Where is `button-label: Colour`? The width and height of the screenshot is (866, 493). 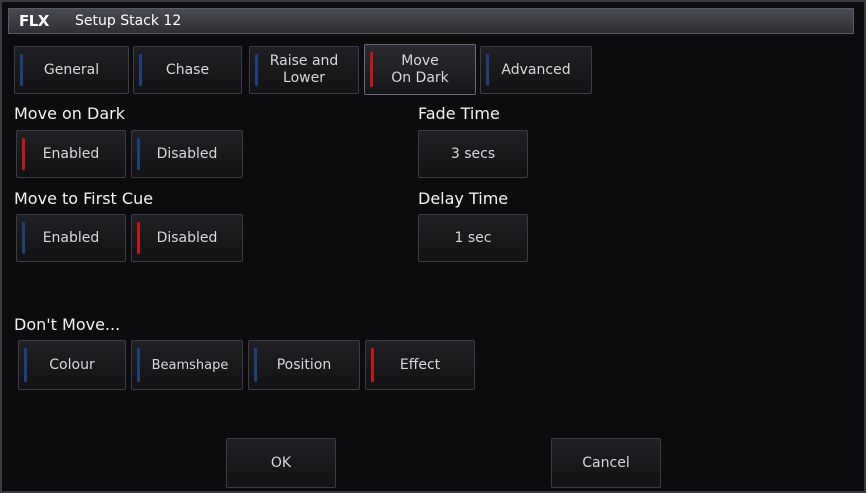
button-label: Colour is located at coordinates (72, 364).